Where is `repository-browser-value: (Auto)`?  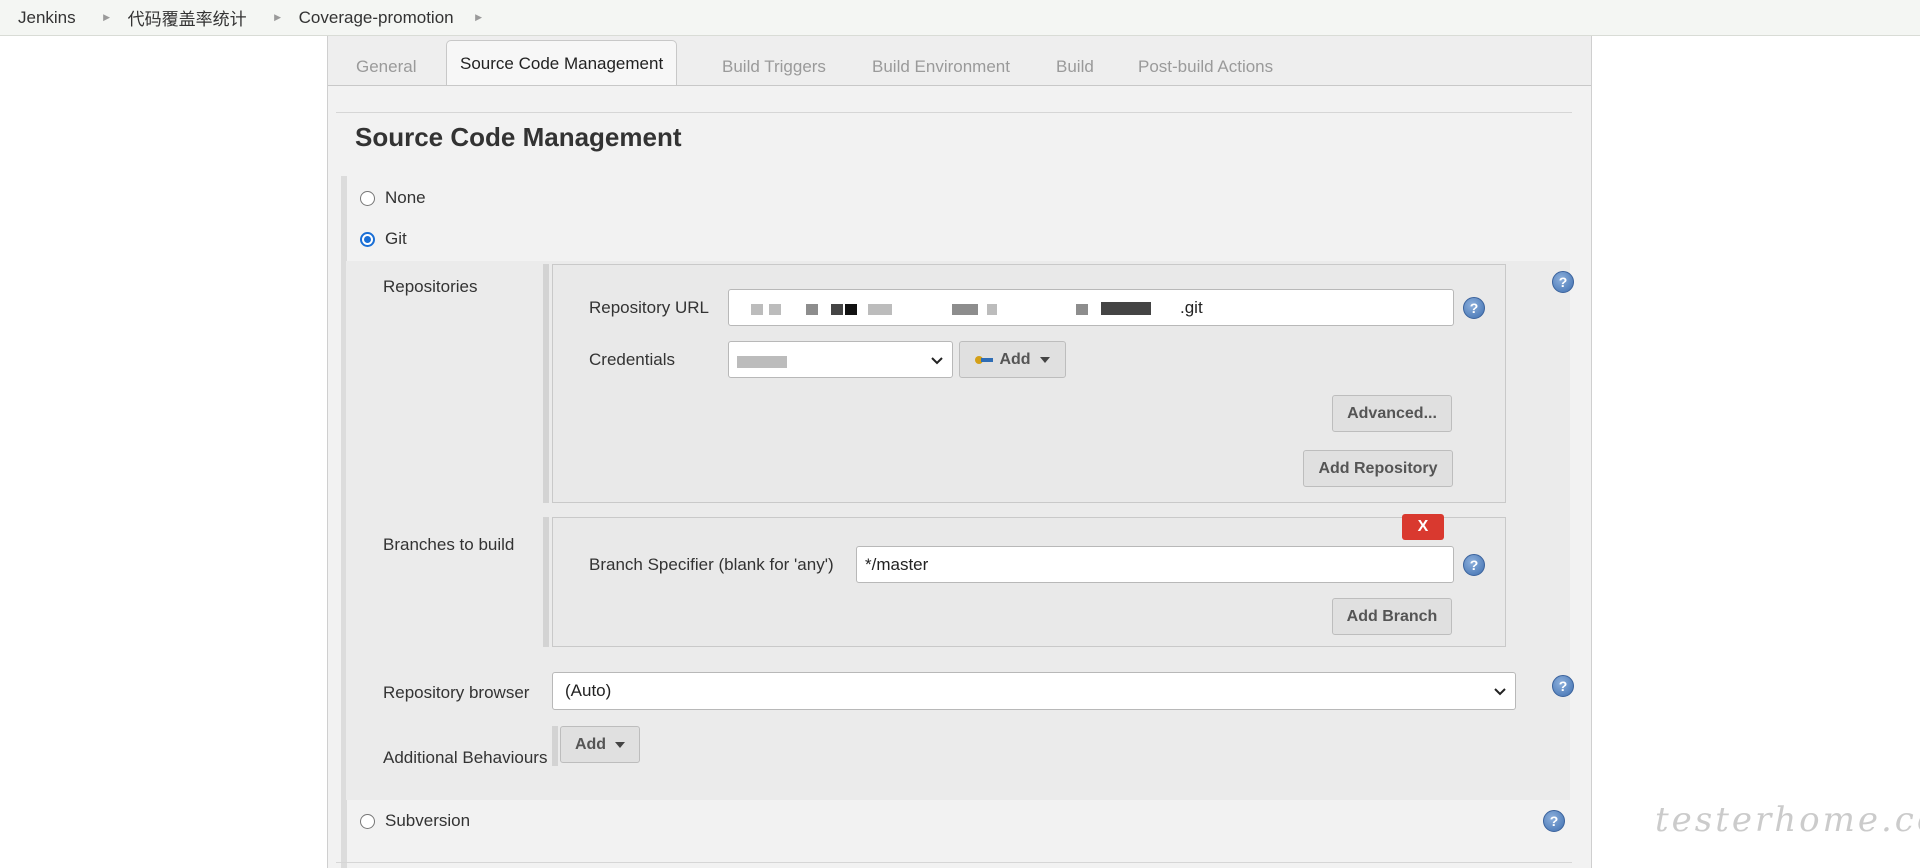 repository-browser-value: (Auto) is located at coordinates (588, 690).